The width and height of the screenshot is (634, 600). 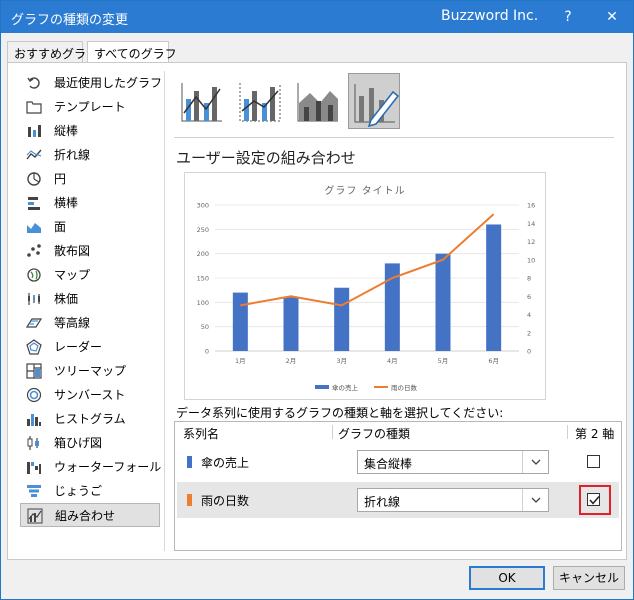 I want to click on sidebar-item-label: 縦棒, so click(x=66, y=131).